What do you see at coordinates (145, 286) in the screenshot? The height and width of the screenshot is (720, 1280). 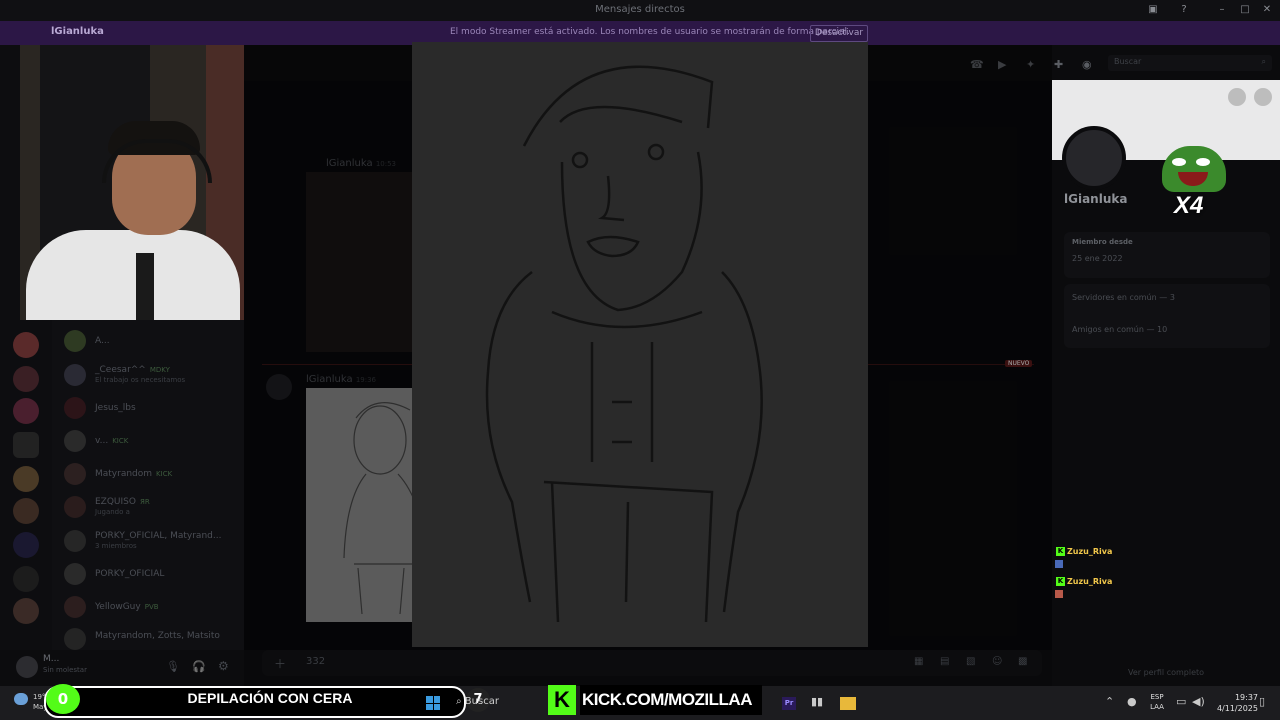 I see `tie` at bounding box center [145, 286].